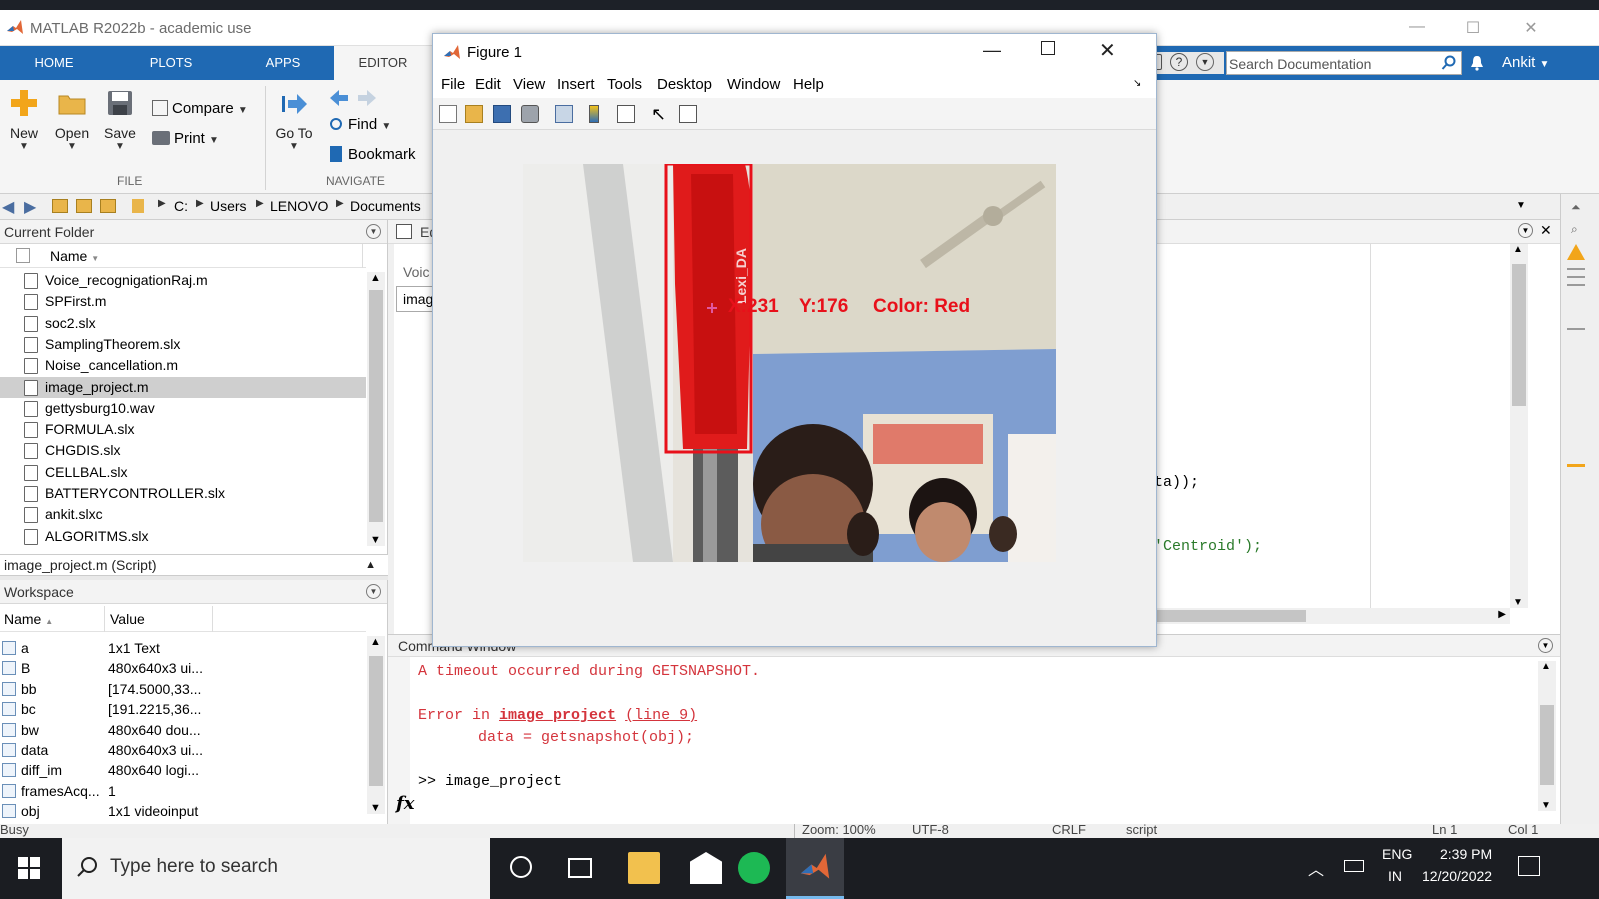 This screenshot has width=1599, height=899. What do you see at coordinates (1457, 876) in the screenshot?
I see `clock-date: 12/20/2022` at bounding box center [1457, 876].